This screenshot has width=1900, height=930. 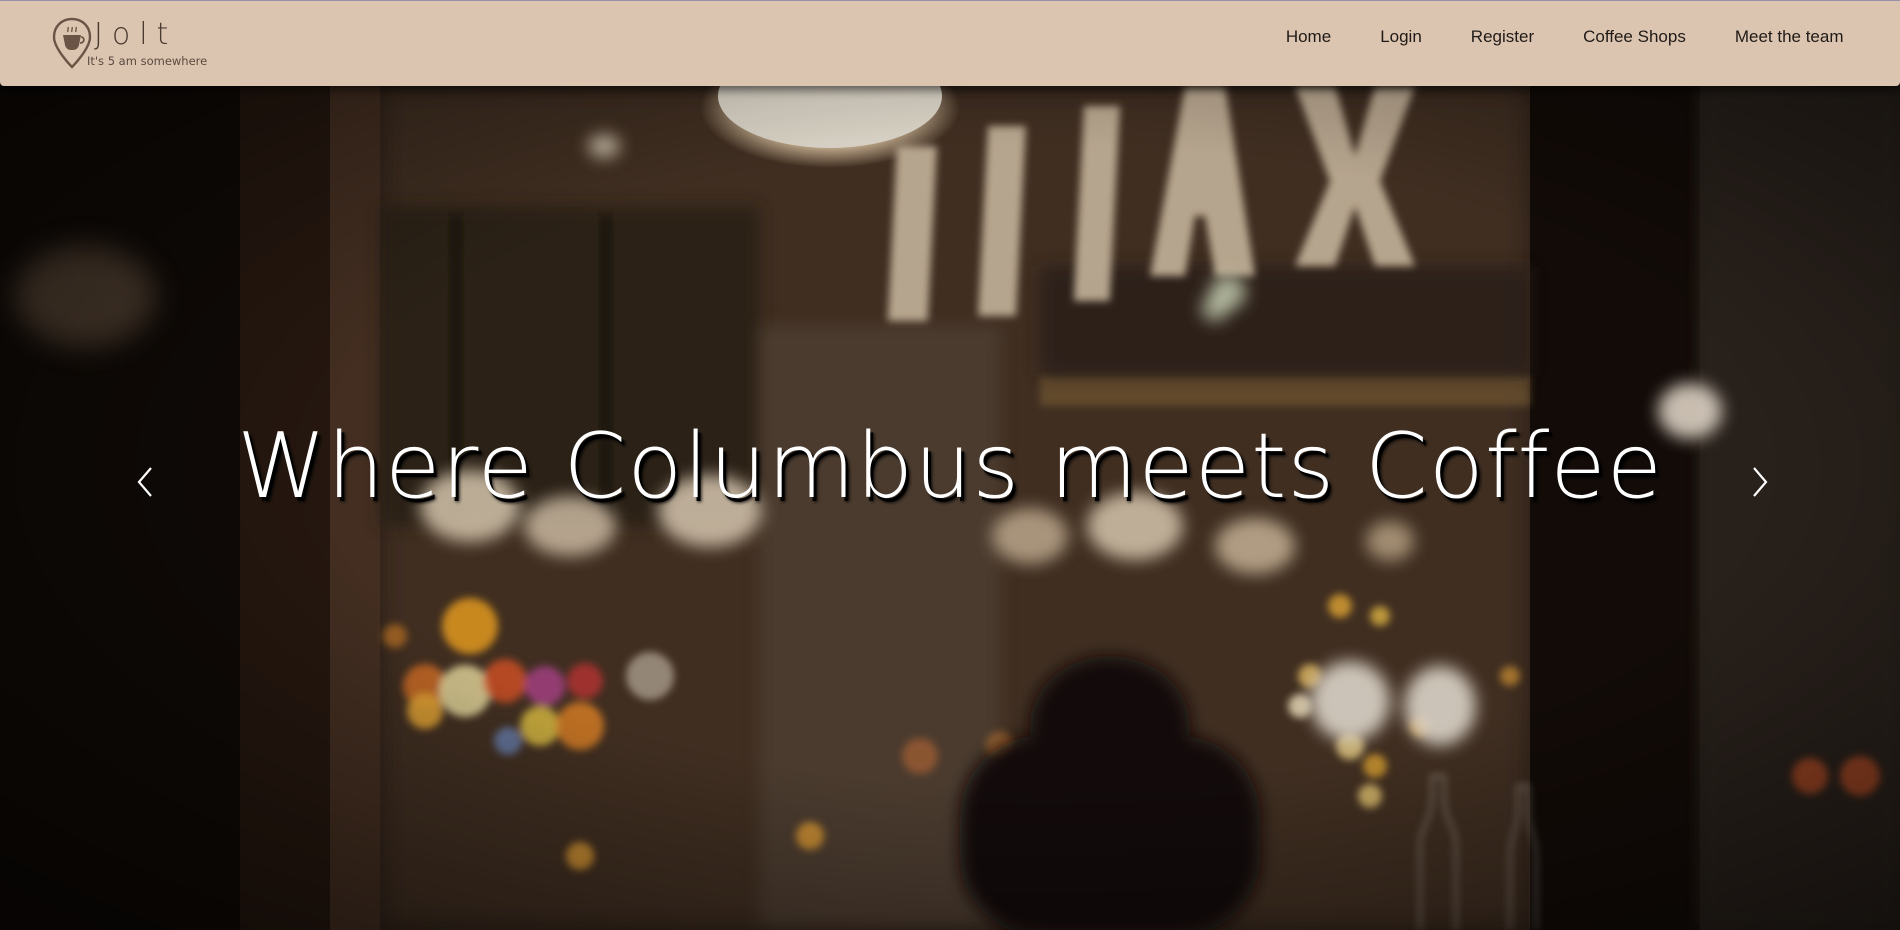 I want to click on hero-caption: Where Columbus meets Coffee, so click(x=950, y=466).